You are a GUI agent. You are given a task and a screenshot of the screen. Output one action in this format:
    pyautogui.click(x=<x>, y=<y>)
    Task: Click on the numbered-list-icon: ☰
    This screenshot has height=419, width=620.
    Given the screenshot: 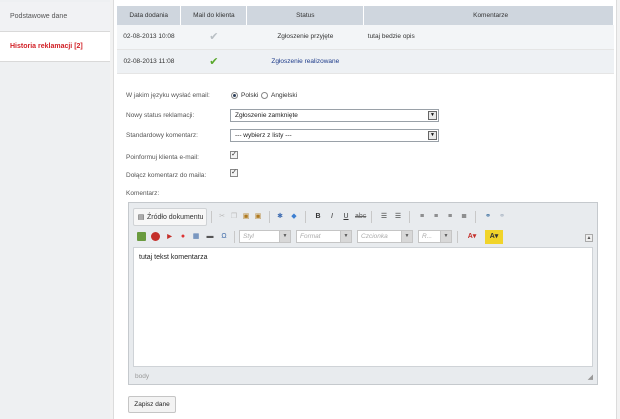 What is the action you would take?
    pyautogui.click(x=384, y=217)
    